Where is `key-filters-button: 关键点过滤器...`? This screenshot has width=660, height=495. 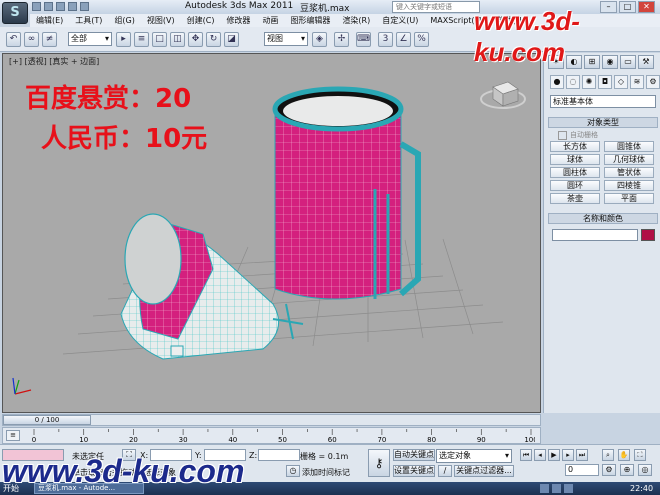
key-filters-button: 关键点过滤器... is located at coordinates (484, 471).